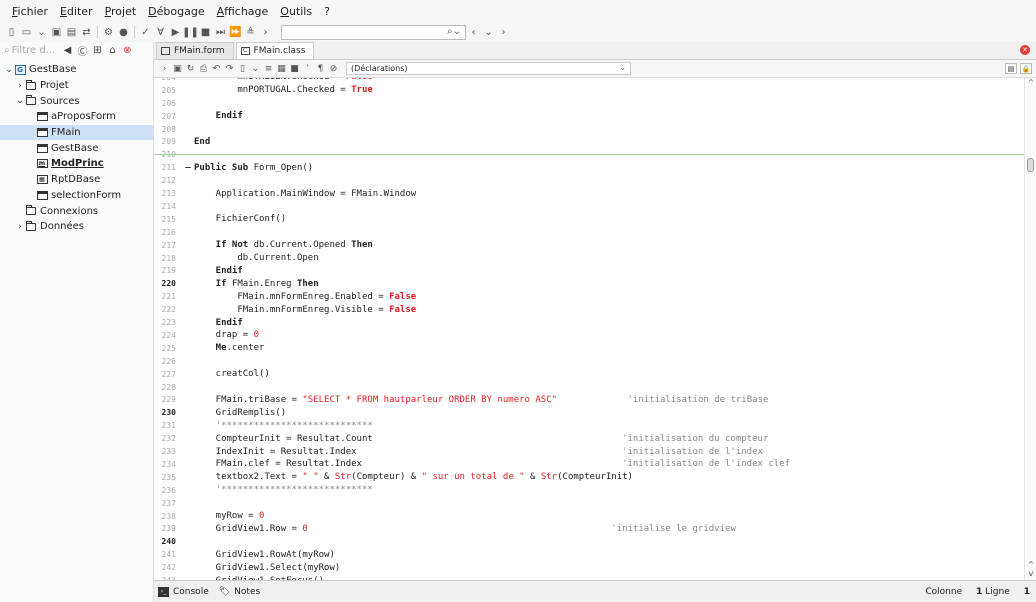  Describe the element at coordinates (549, 477) in the screenshot. I see `code-token: Str` at that location.